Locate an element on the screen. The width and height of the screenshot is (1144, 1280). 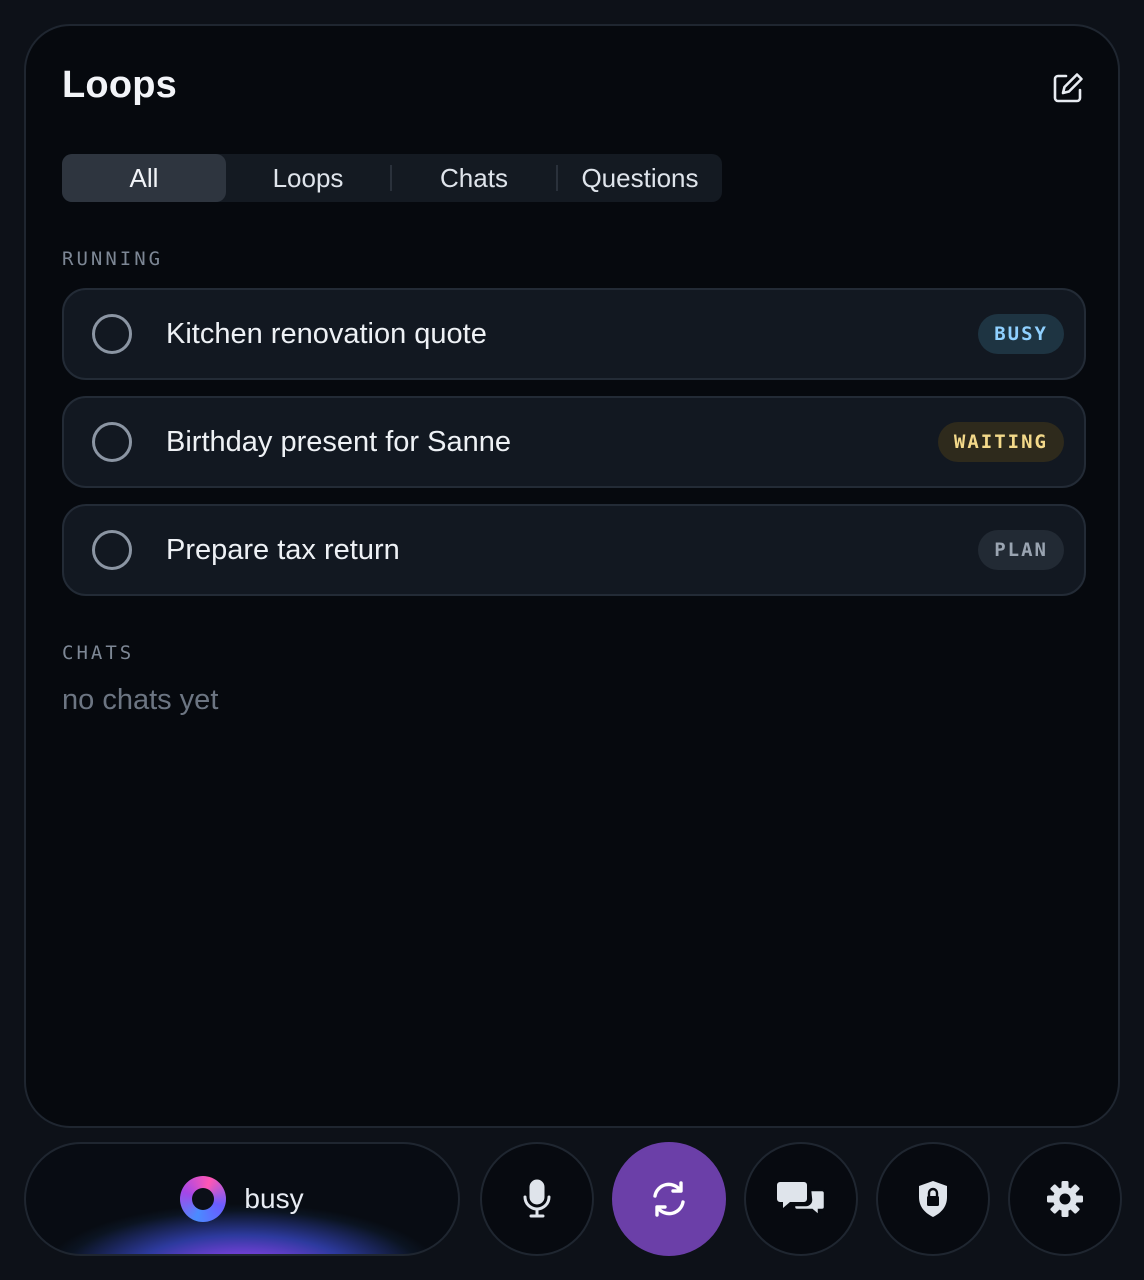
status-text: busy is located at coordinates (274, 1198).